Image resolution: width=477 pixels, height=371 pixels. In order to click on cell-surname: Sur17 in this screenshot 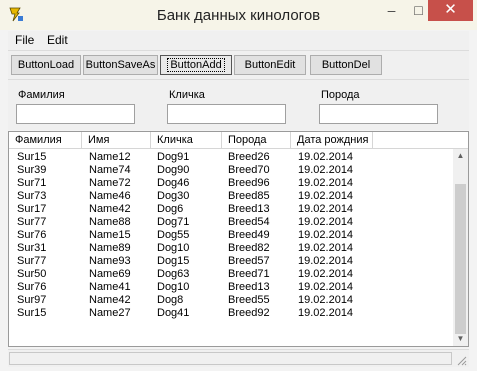, I will do `click(32, 209)`.